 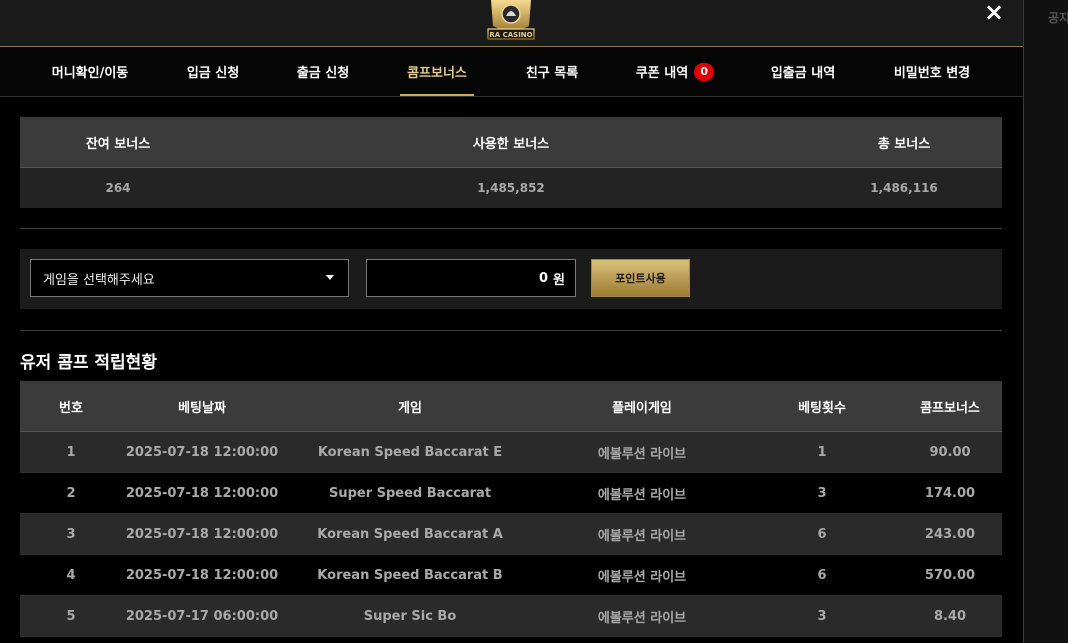 I want to click on cell-game: Super Speed Baccarat, so click(x=410, y=493).